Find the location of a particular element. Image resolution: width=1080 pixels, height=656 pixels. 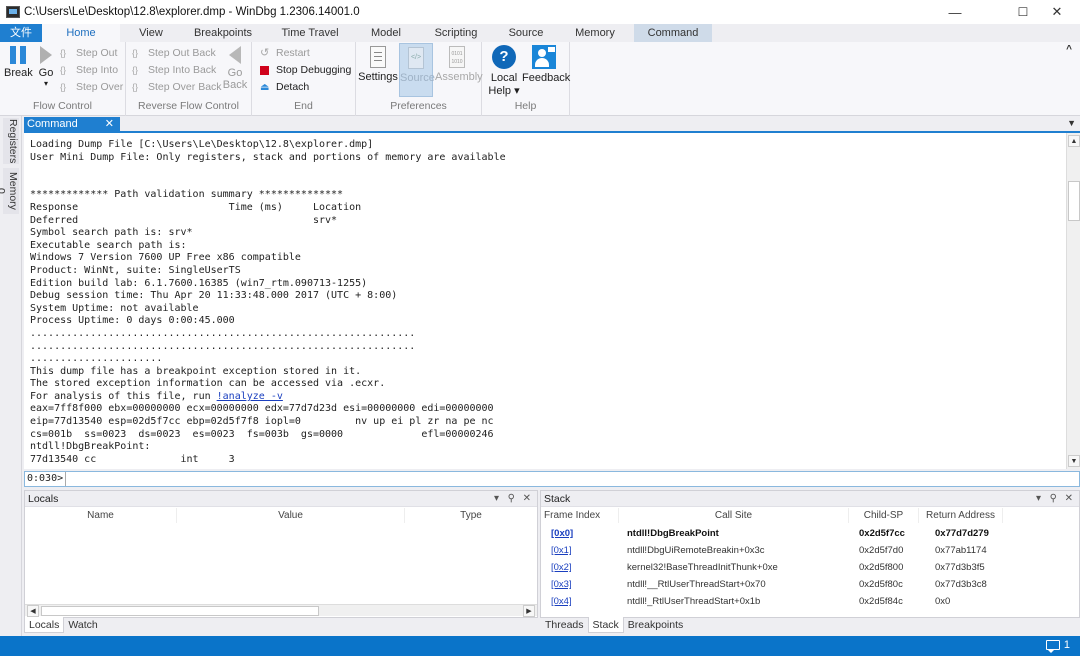

tab-stack: Stack is located at coordinates (605, 625).